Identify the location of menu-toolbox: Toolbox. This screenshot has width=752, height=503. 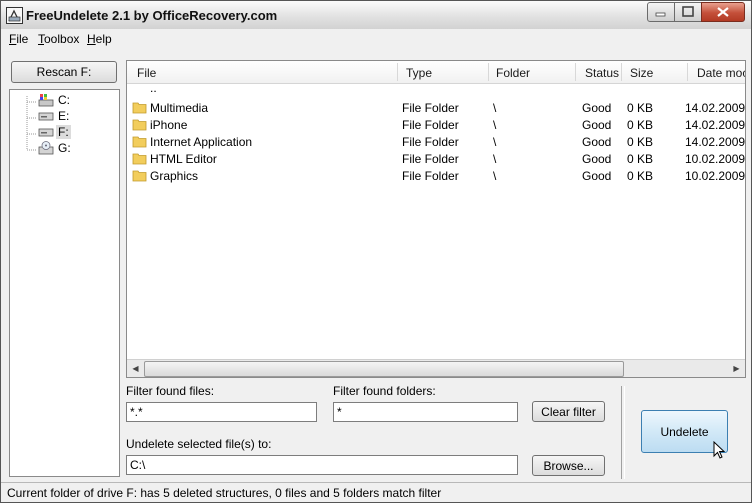
(58, 39).